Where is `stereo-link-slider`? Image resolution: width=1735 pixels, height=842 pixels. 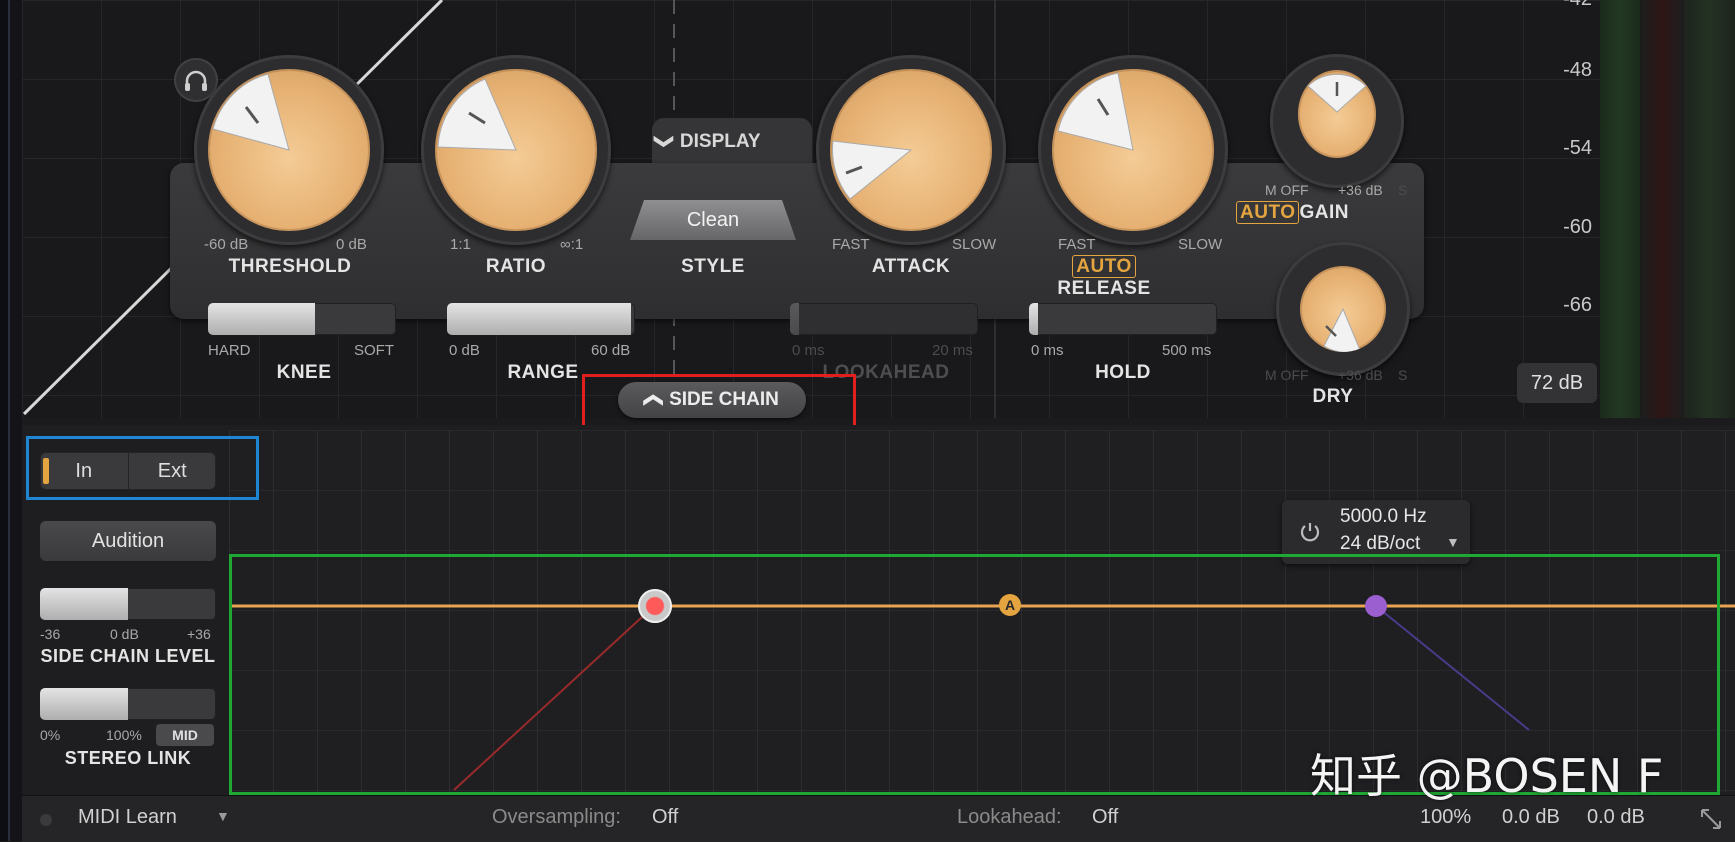
stereo-link-slider is located at coordinates (128, 704).